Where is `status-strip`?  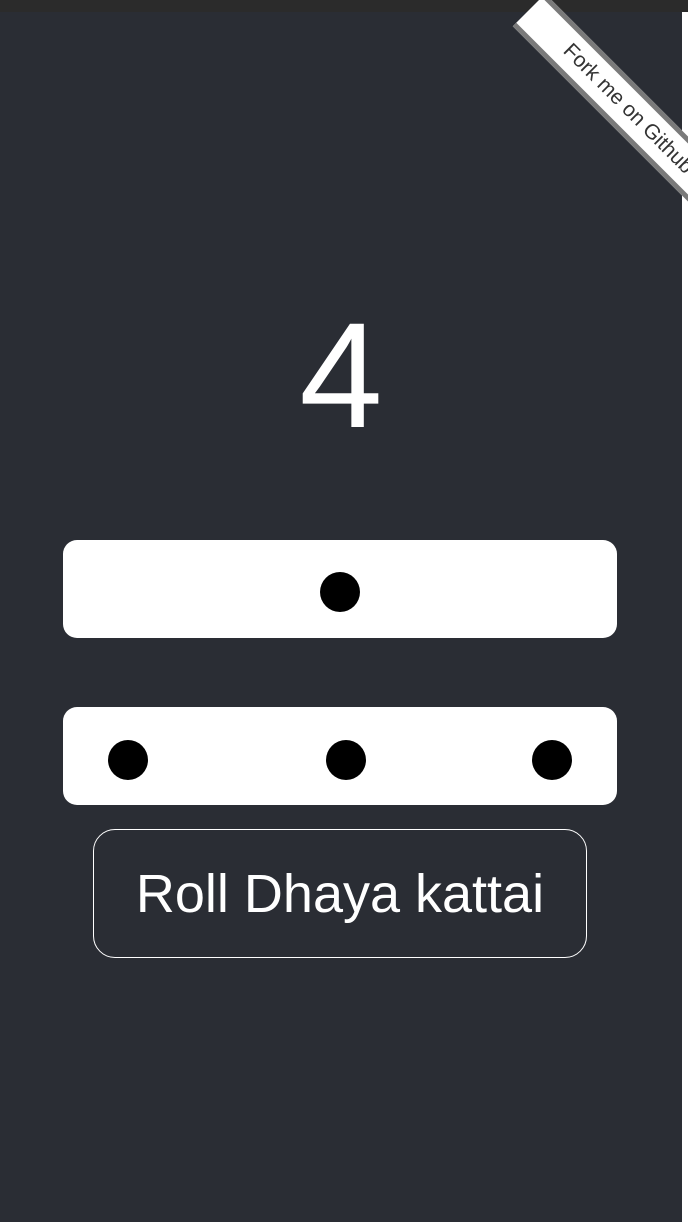 status-strip is located at coordinates (344, 6).